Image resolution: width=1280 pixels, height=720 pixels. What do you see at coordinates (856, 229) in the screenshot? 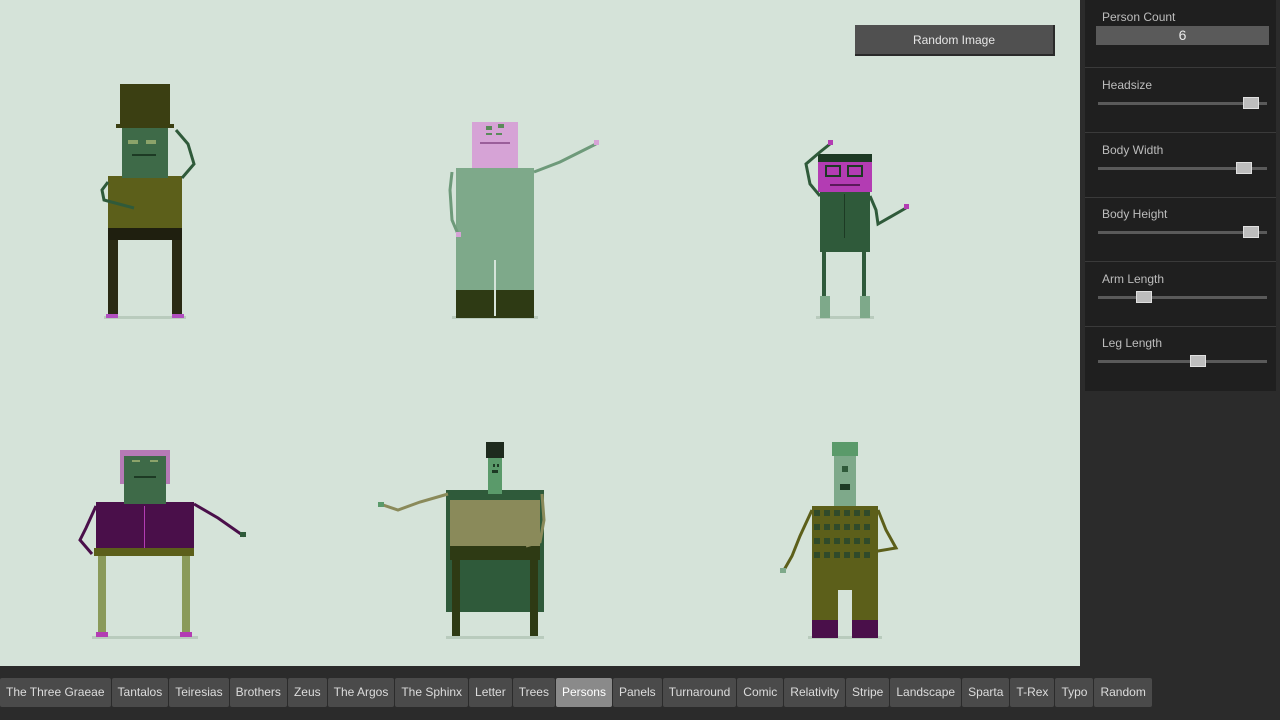
I see `person-glasses` at bounding box center [856, 229].